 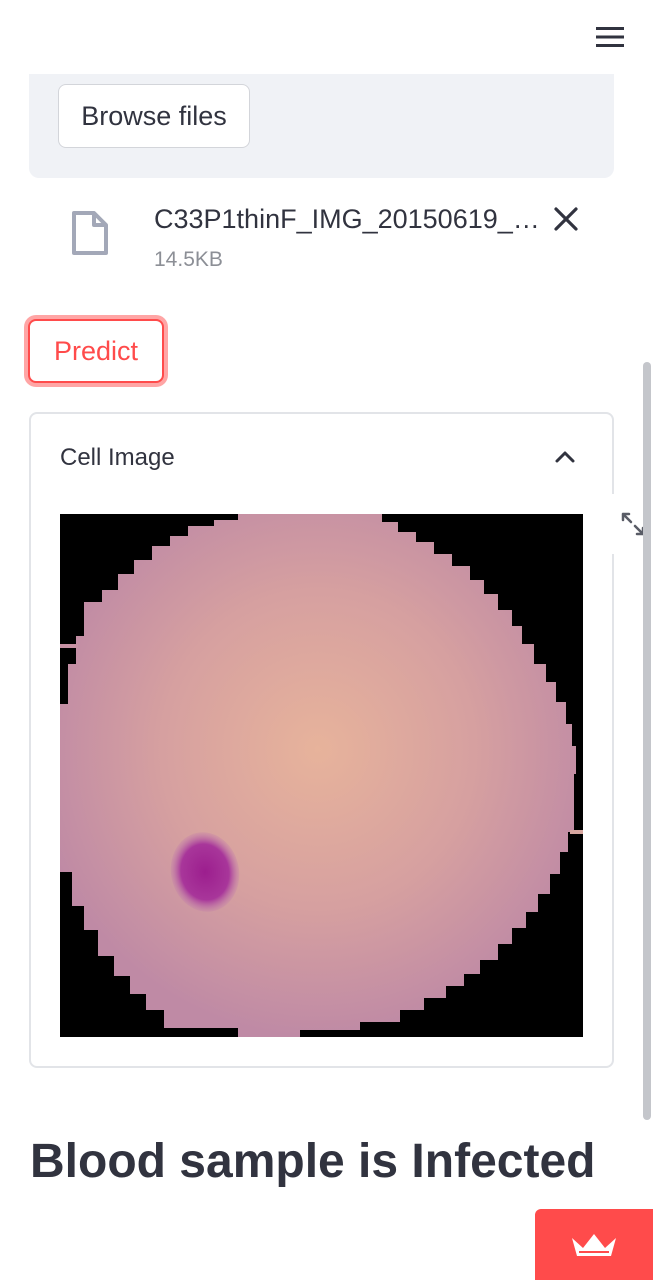 I want to click on expander-header: Cell Image, so click(x=321, y=458).